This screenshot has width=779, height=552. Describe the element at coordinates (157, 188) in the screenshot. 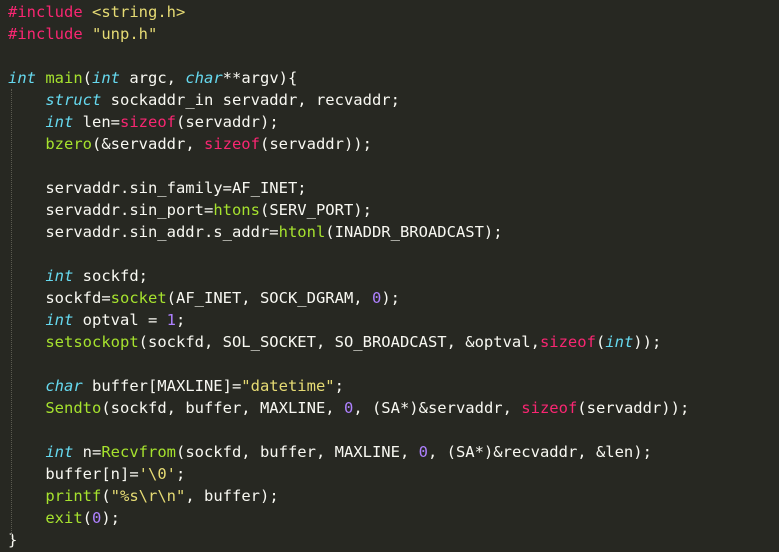

I see `code-token-plain: servaddr.sin_family=AF_INET;` at that location.